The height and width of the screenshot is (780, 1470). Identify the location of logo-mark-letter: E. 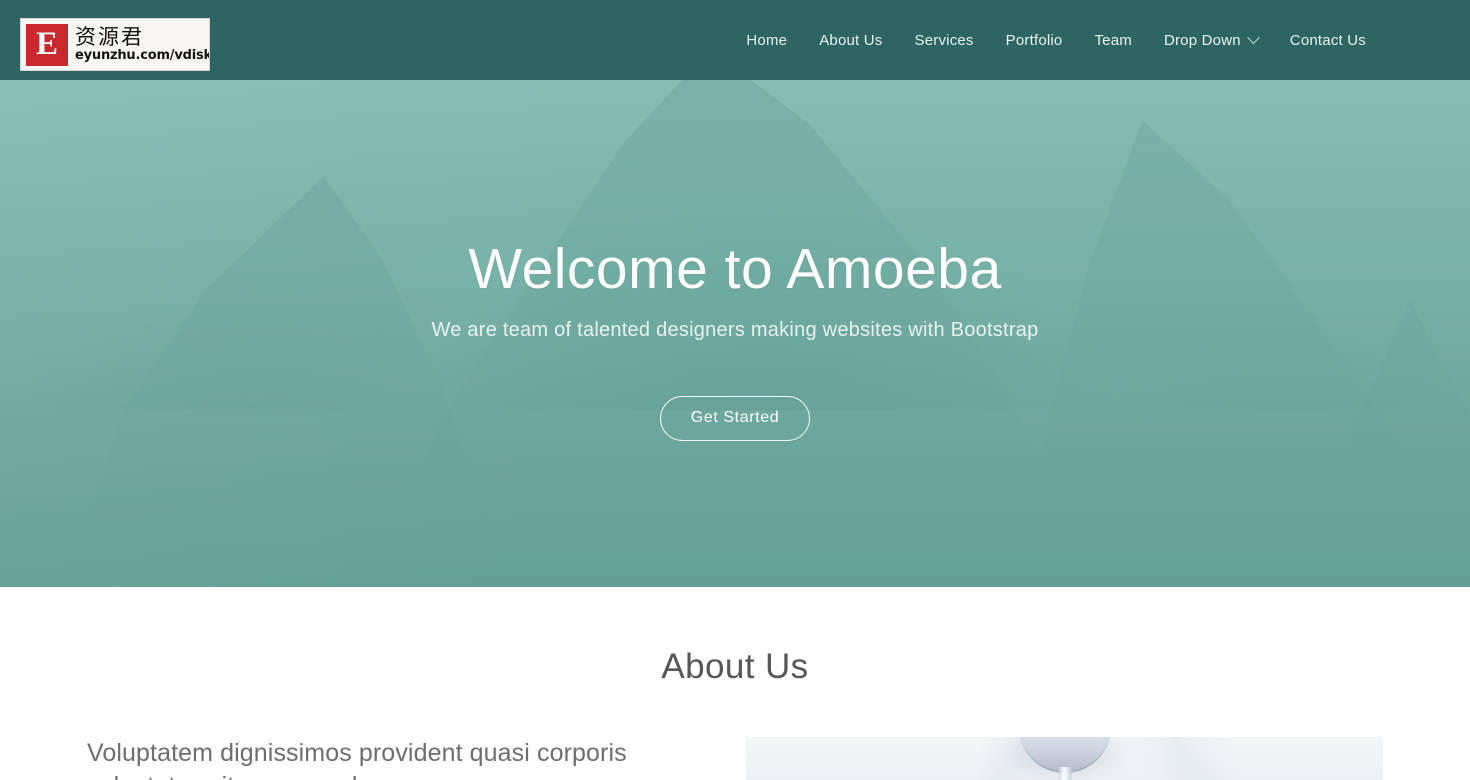
(46, 44).